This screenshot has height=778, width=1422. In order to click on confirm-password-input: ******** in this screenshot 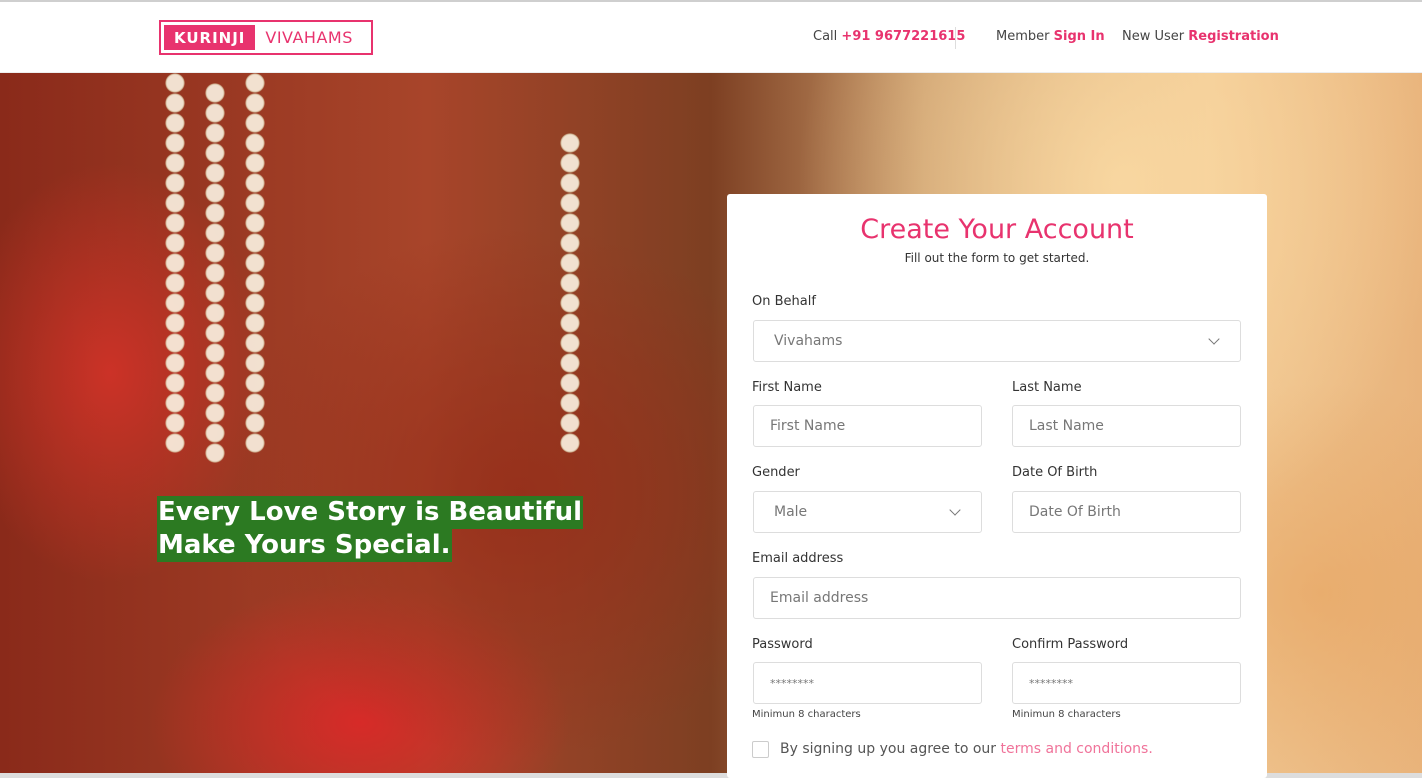, I will do `click(1126, 683)`.